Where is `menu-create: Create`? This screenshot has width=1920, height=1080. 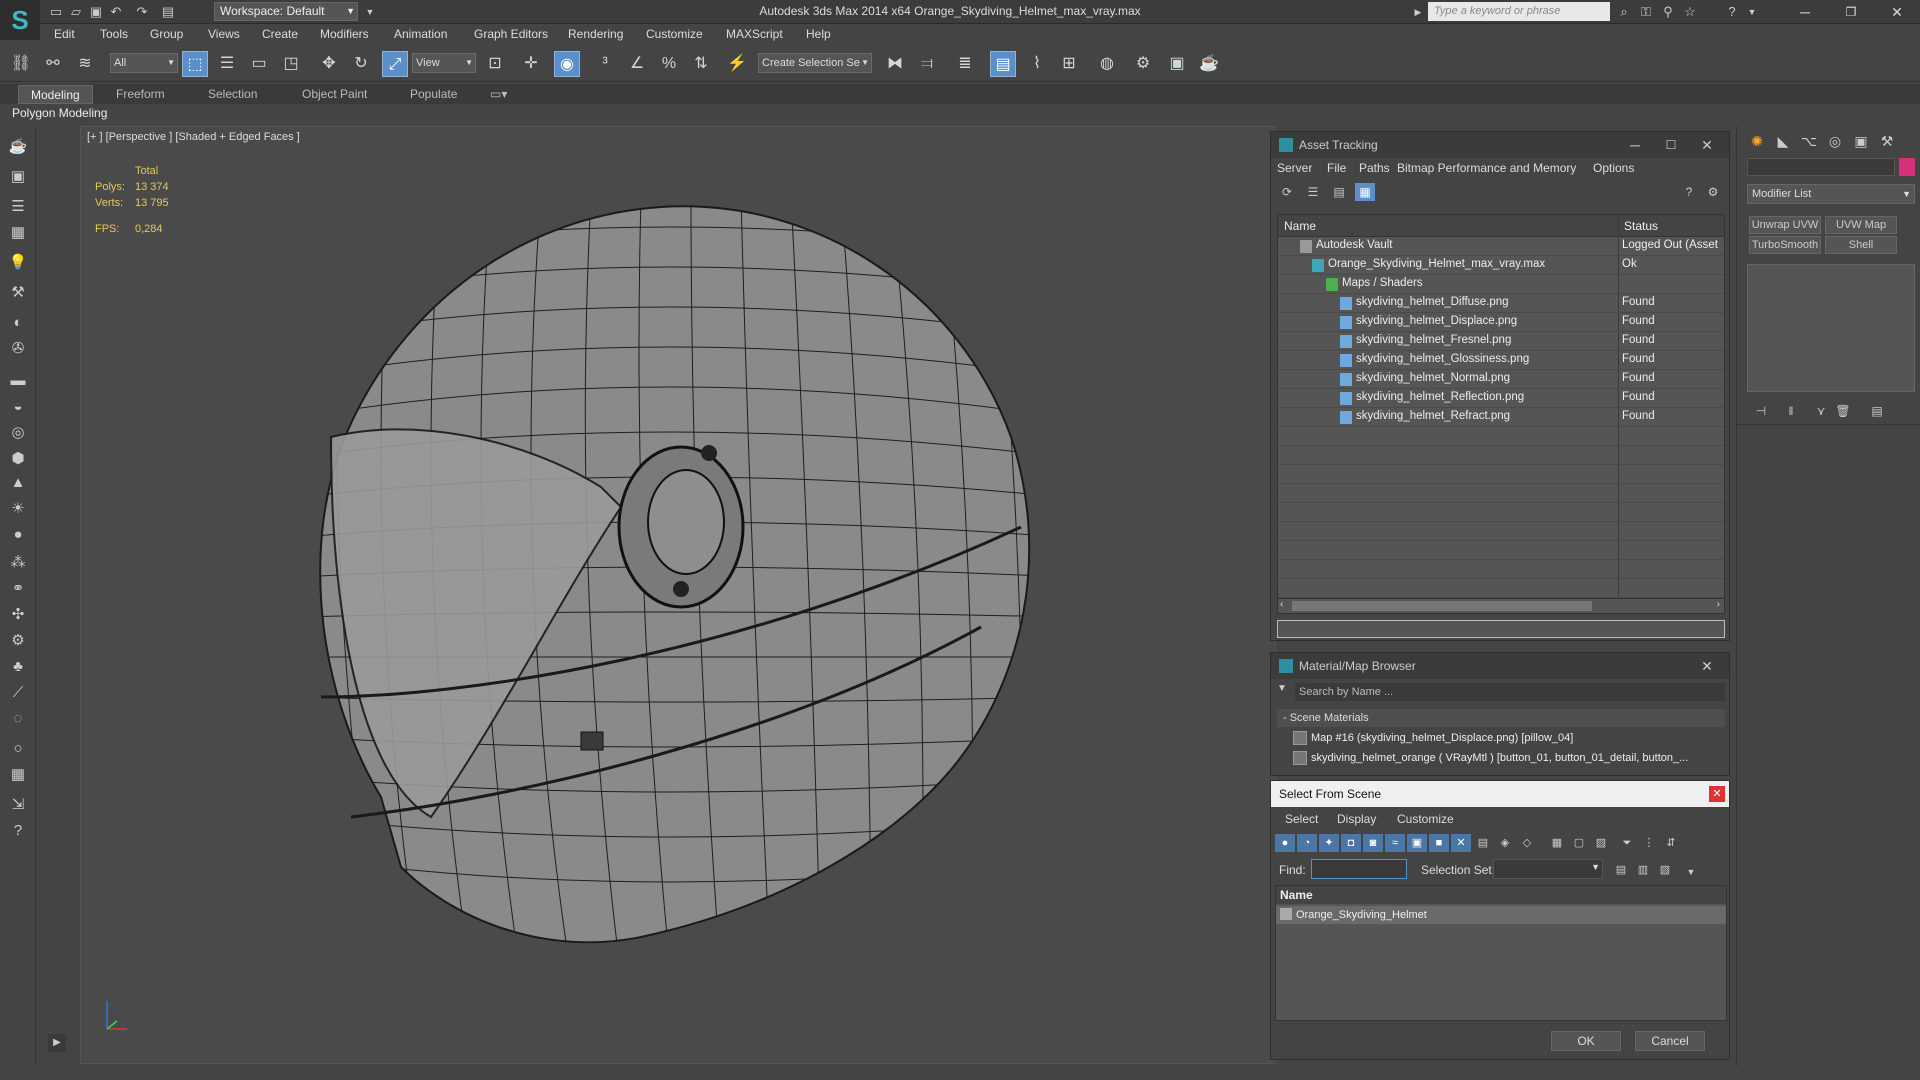 menu-create: Create is located at coordinates (280, 34).